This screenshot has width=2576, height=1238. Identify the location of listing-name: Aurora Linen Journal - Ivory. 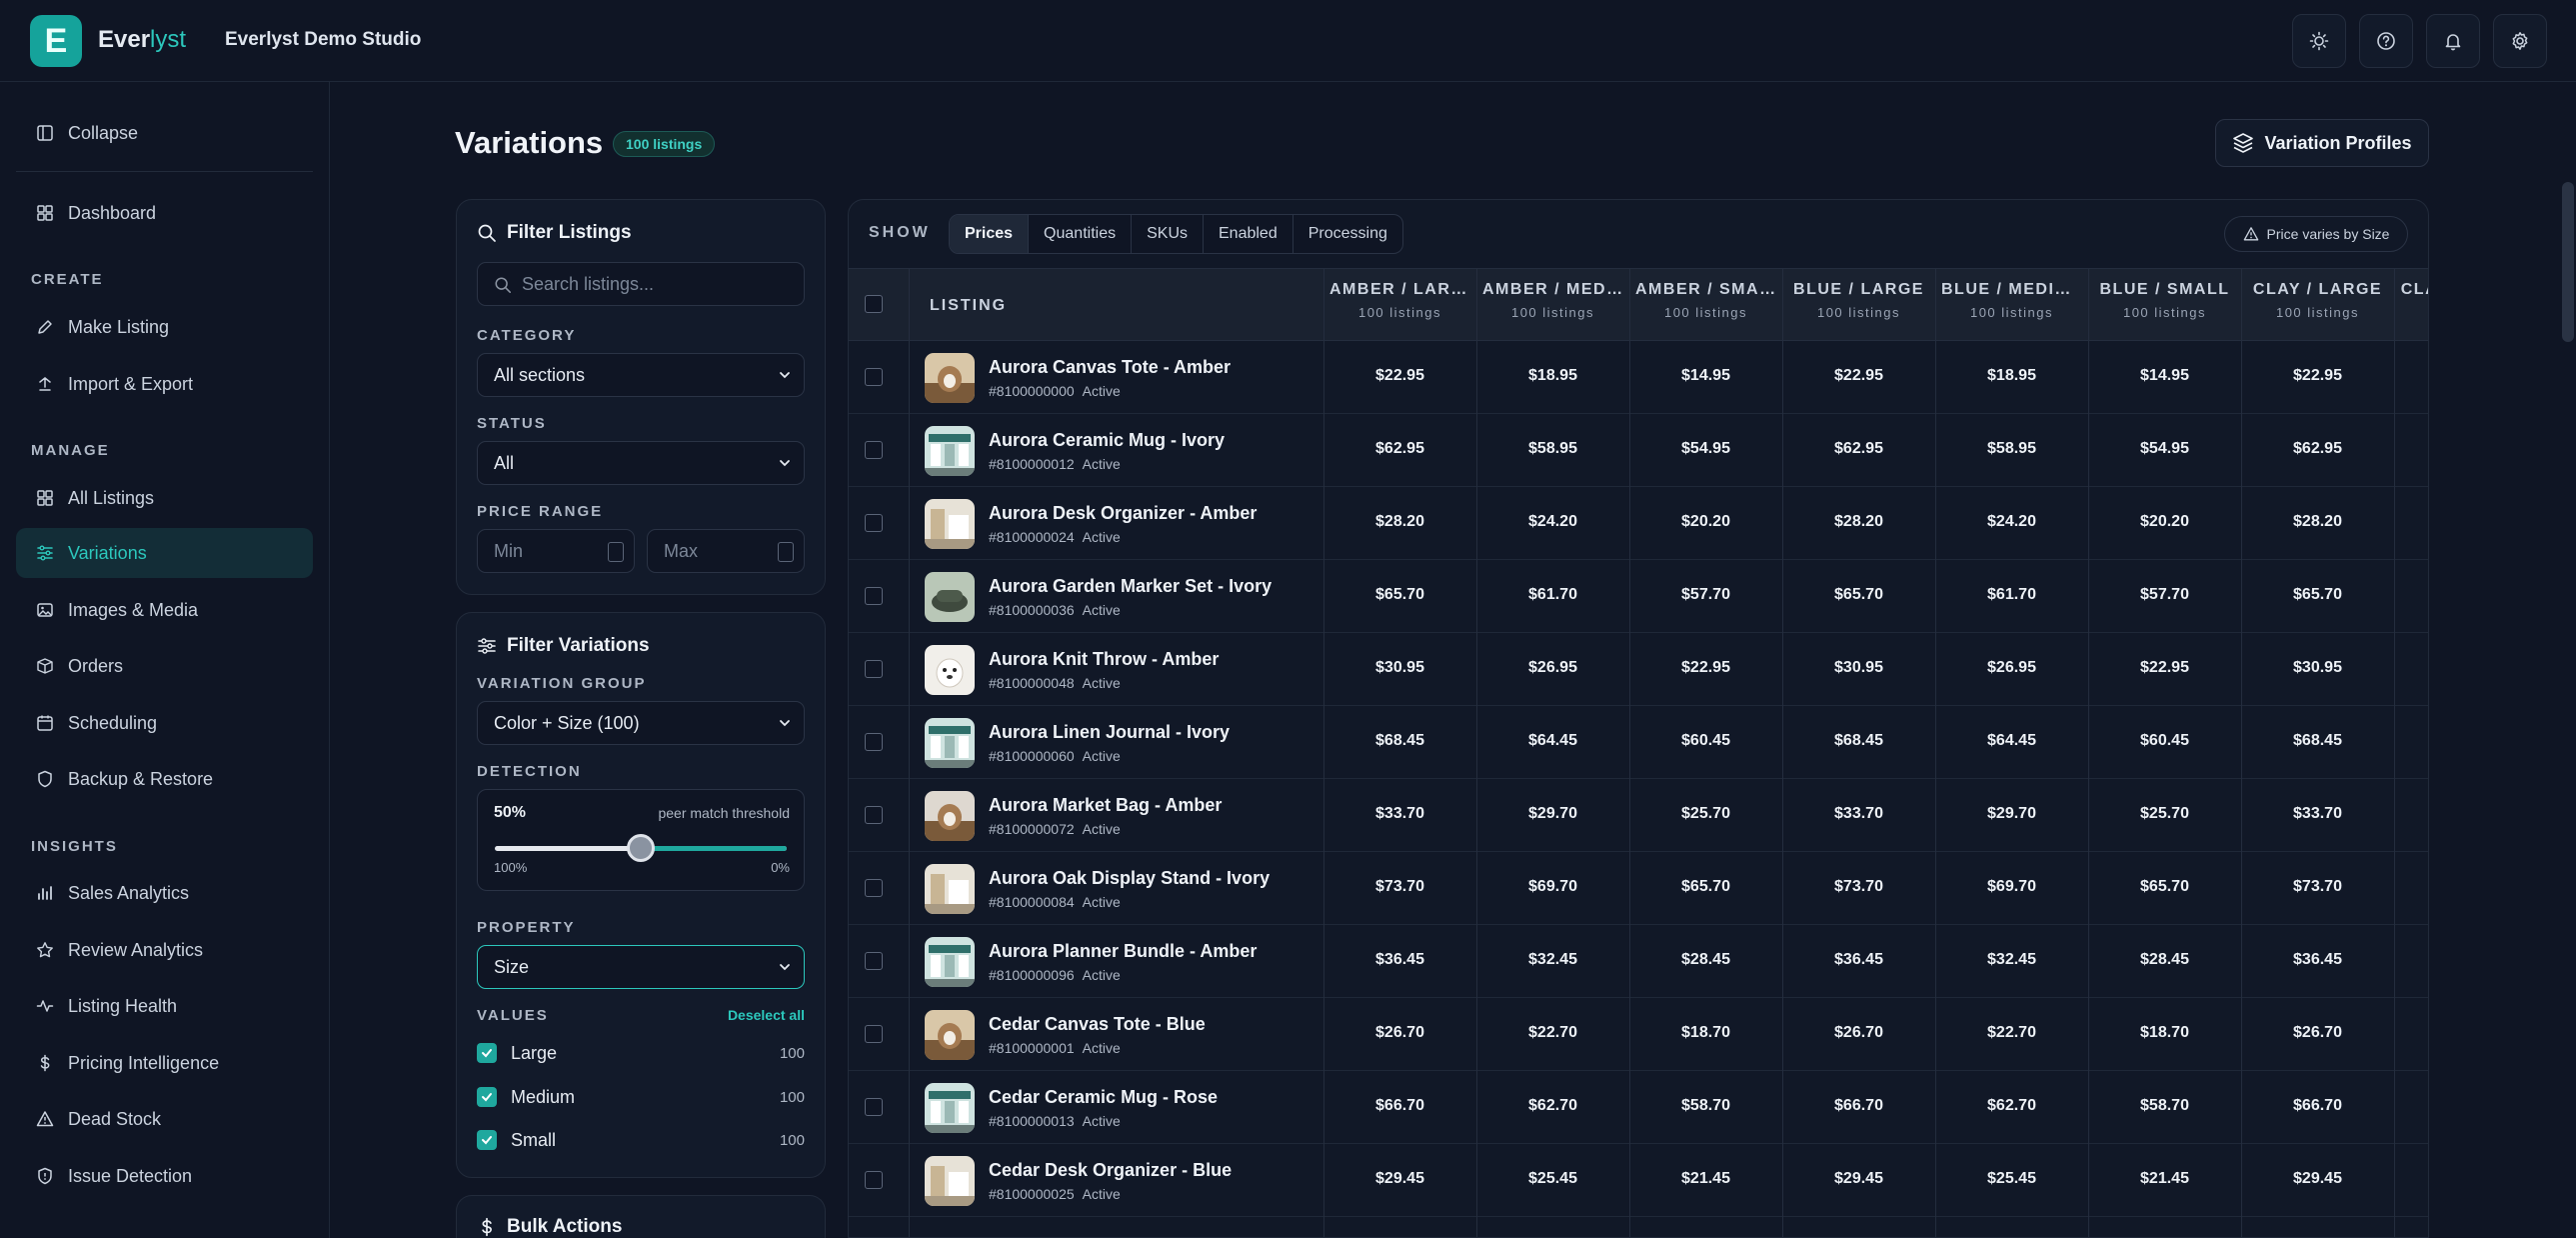
(1109, 732).